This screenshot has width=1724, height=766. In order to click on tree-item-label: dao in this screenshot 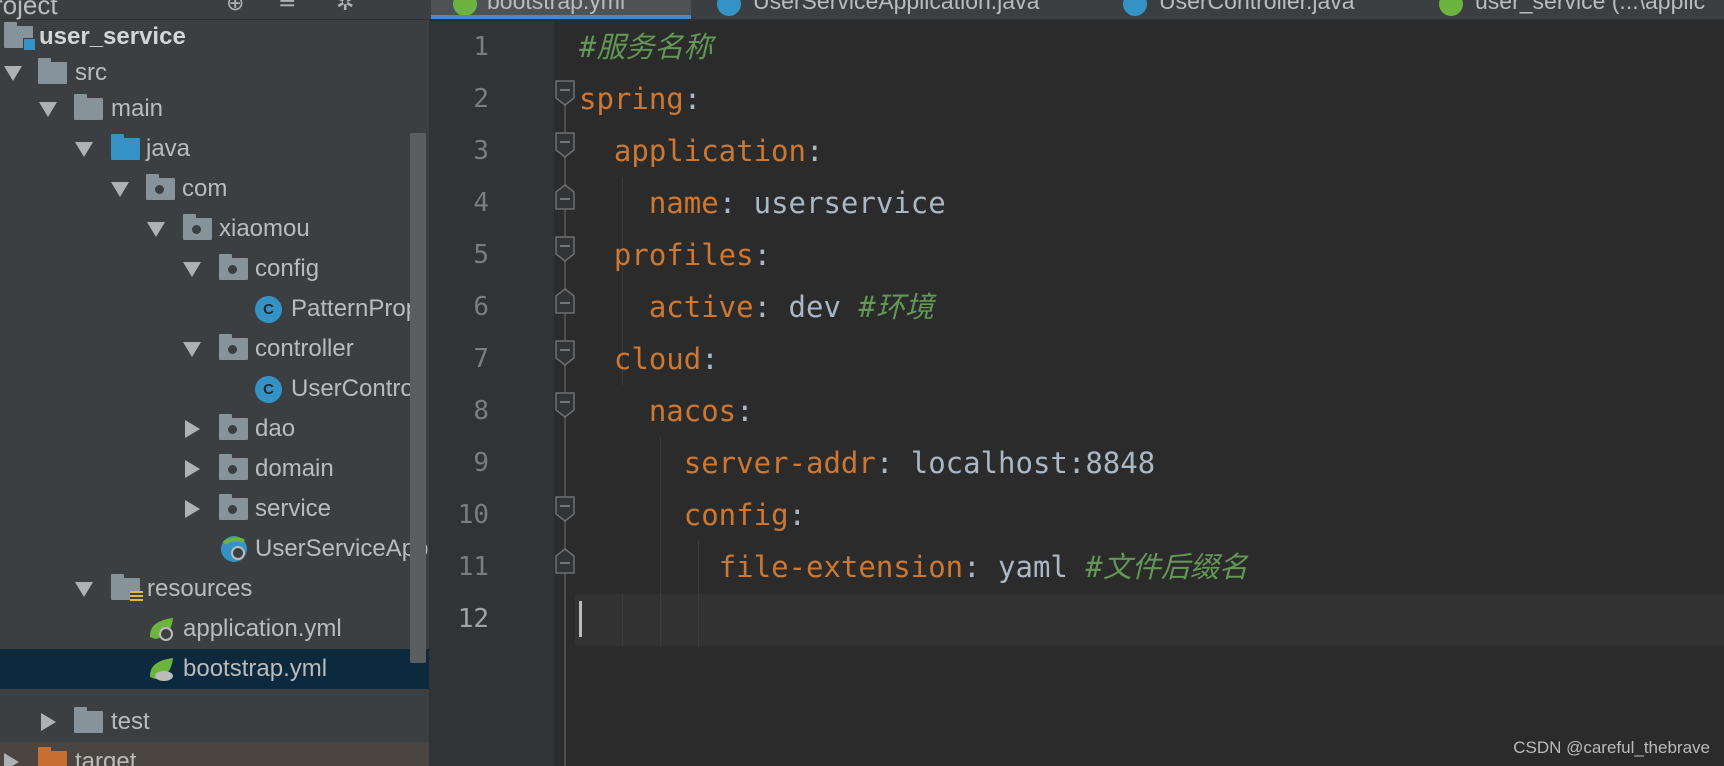, I will do `click(275, 428)`.